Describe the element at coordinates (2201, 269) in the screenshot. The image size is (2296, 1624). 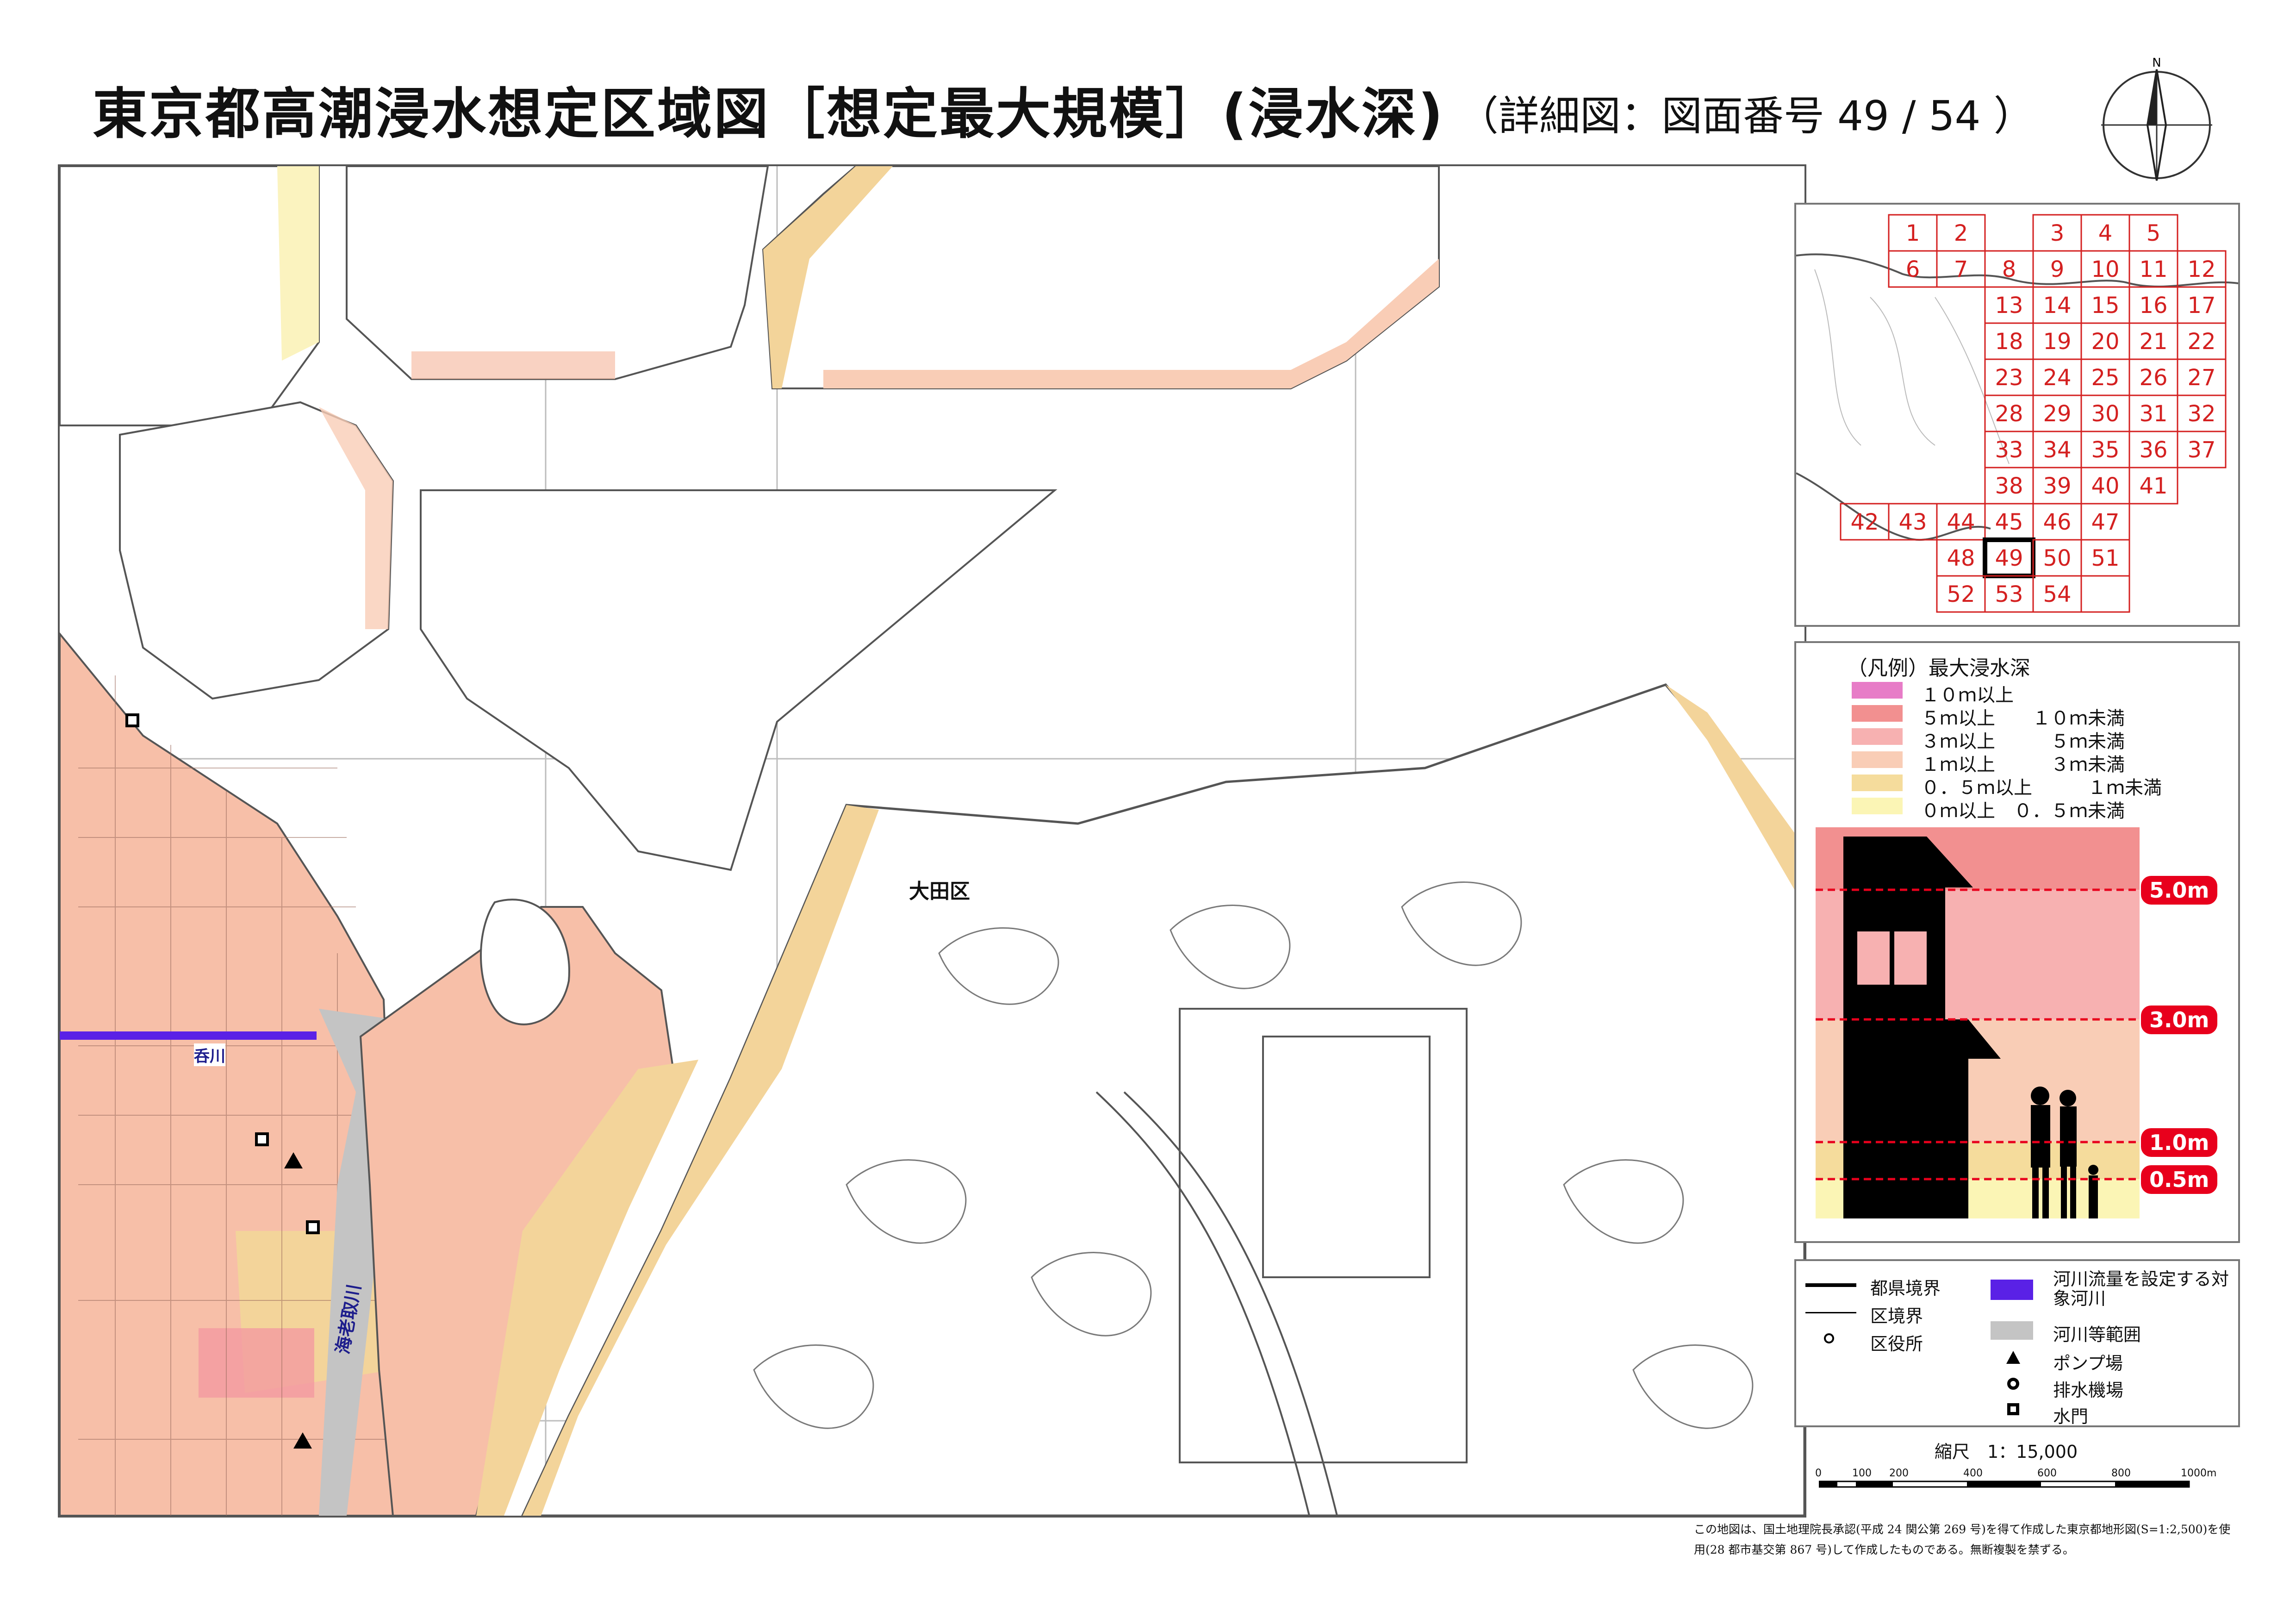
I see `index-sheet-label: 12` at that location.